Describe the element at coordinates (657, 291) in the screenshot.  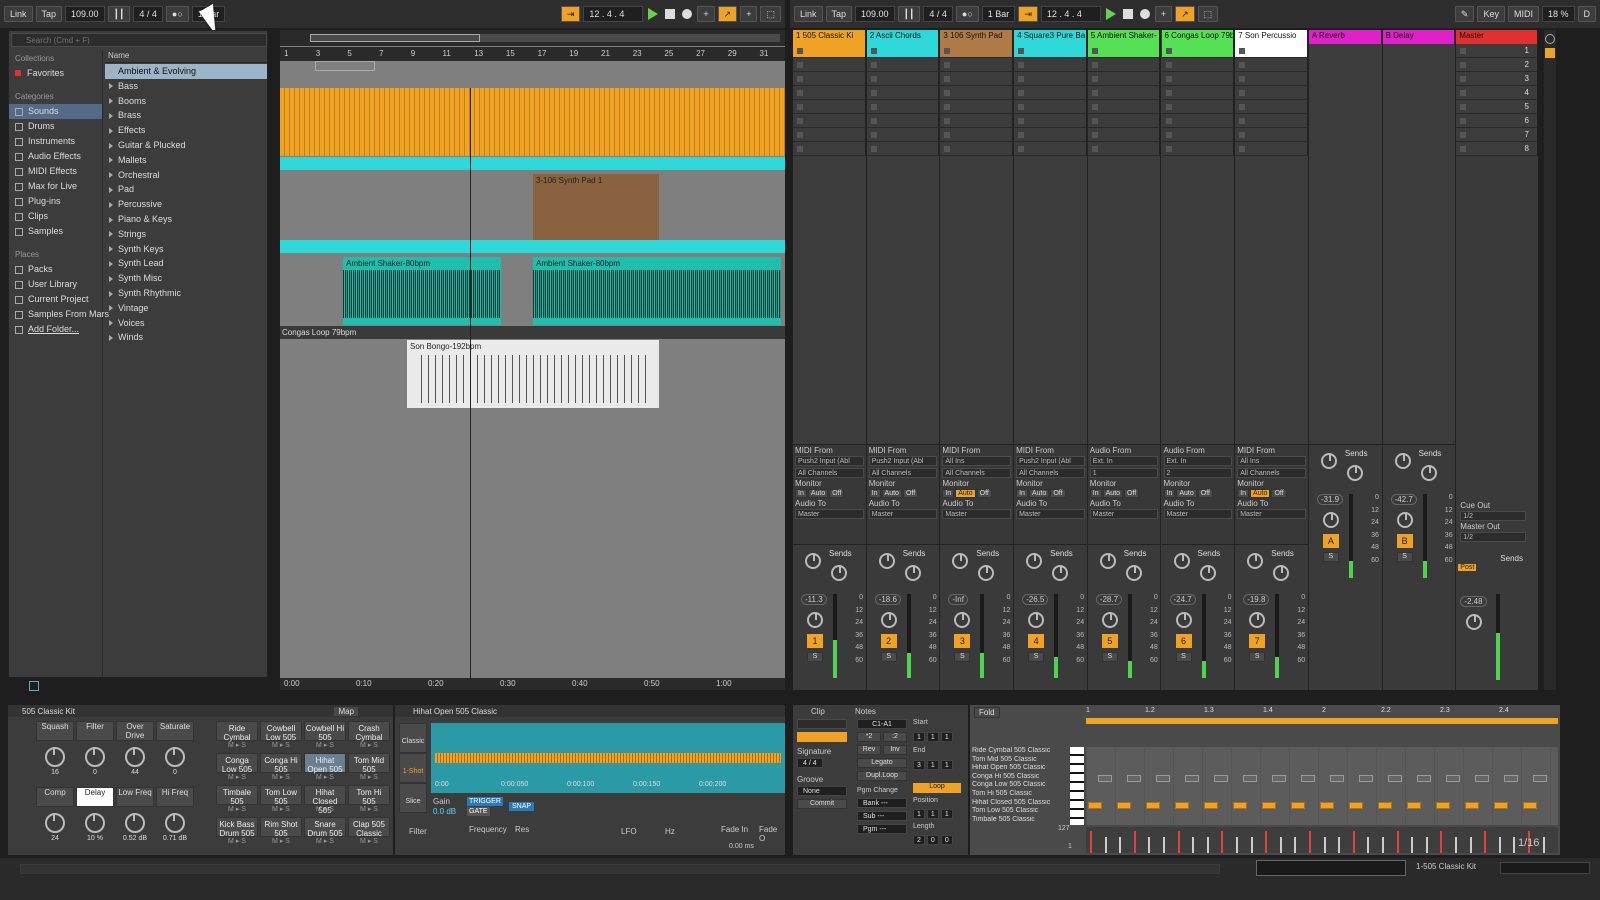
I see `arrangement-clip-shaker-2: Ambient Shaker-80bpm` at that location.